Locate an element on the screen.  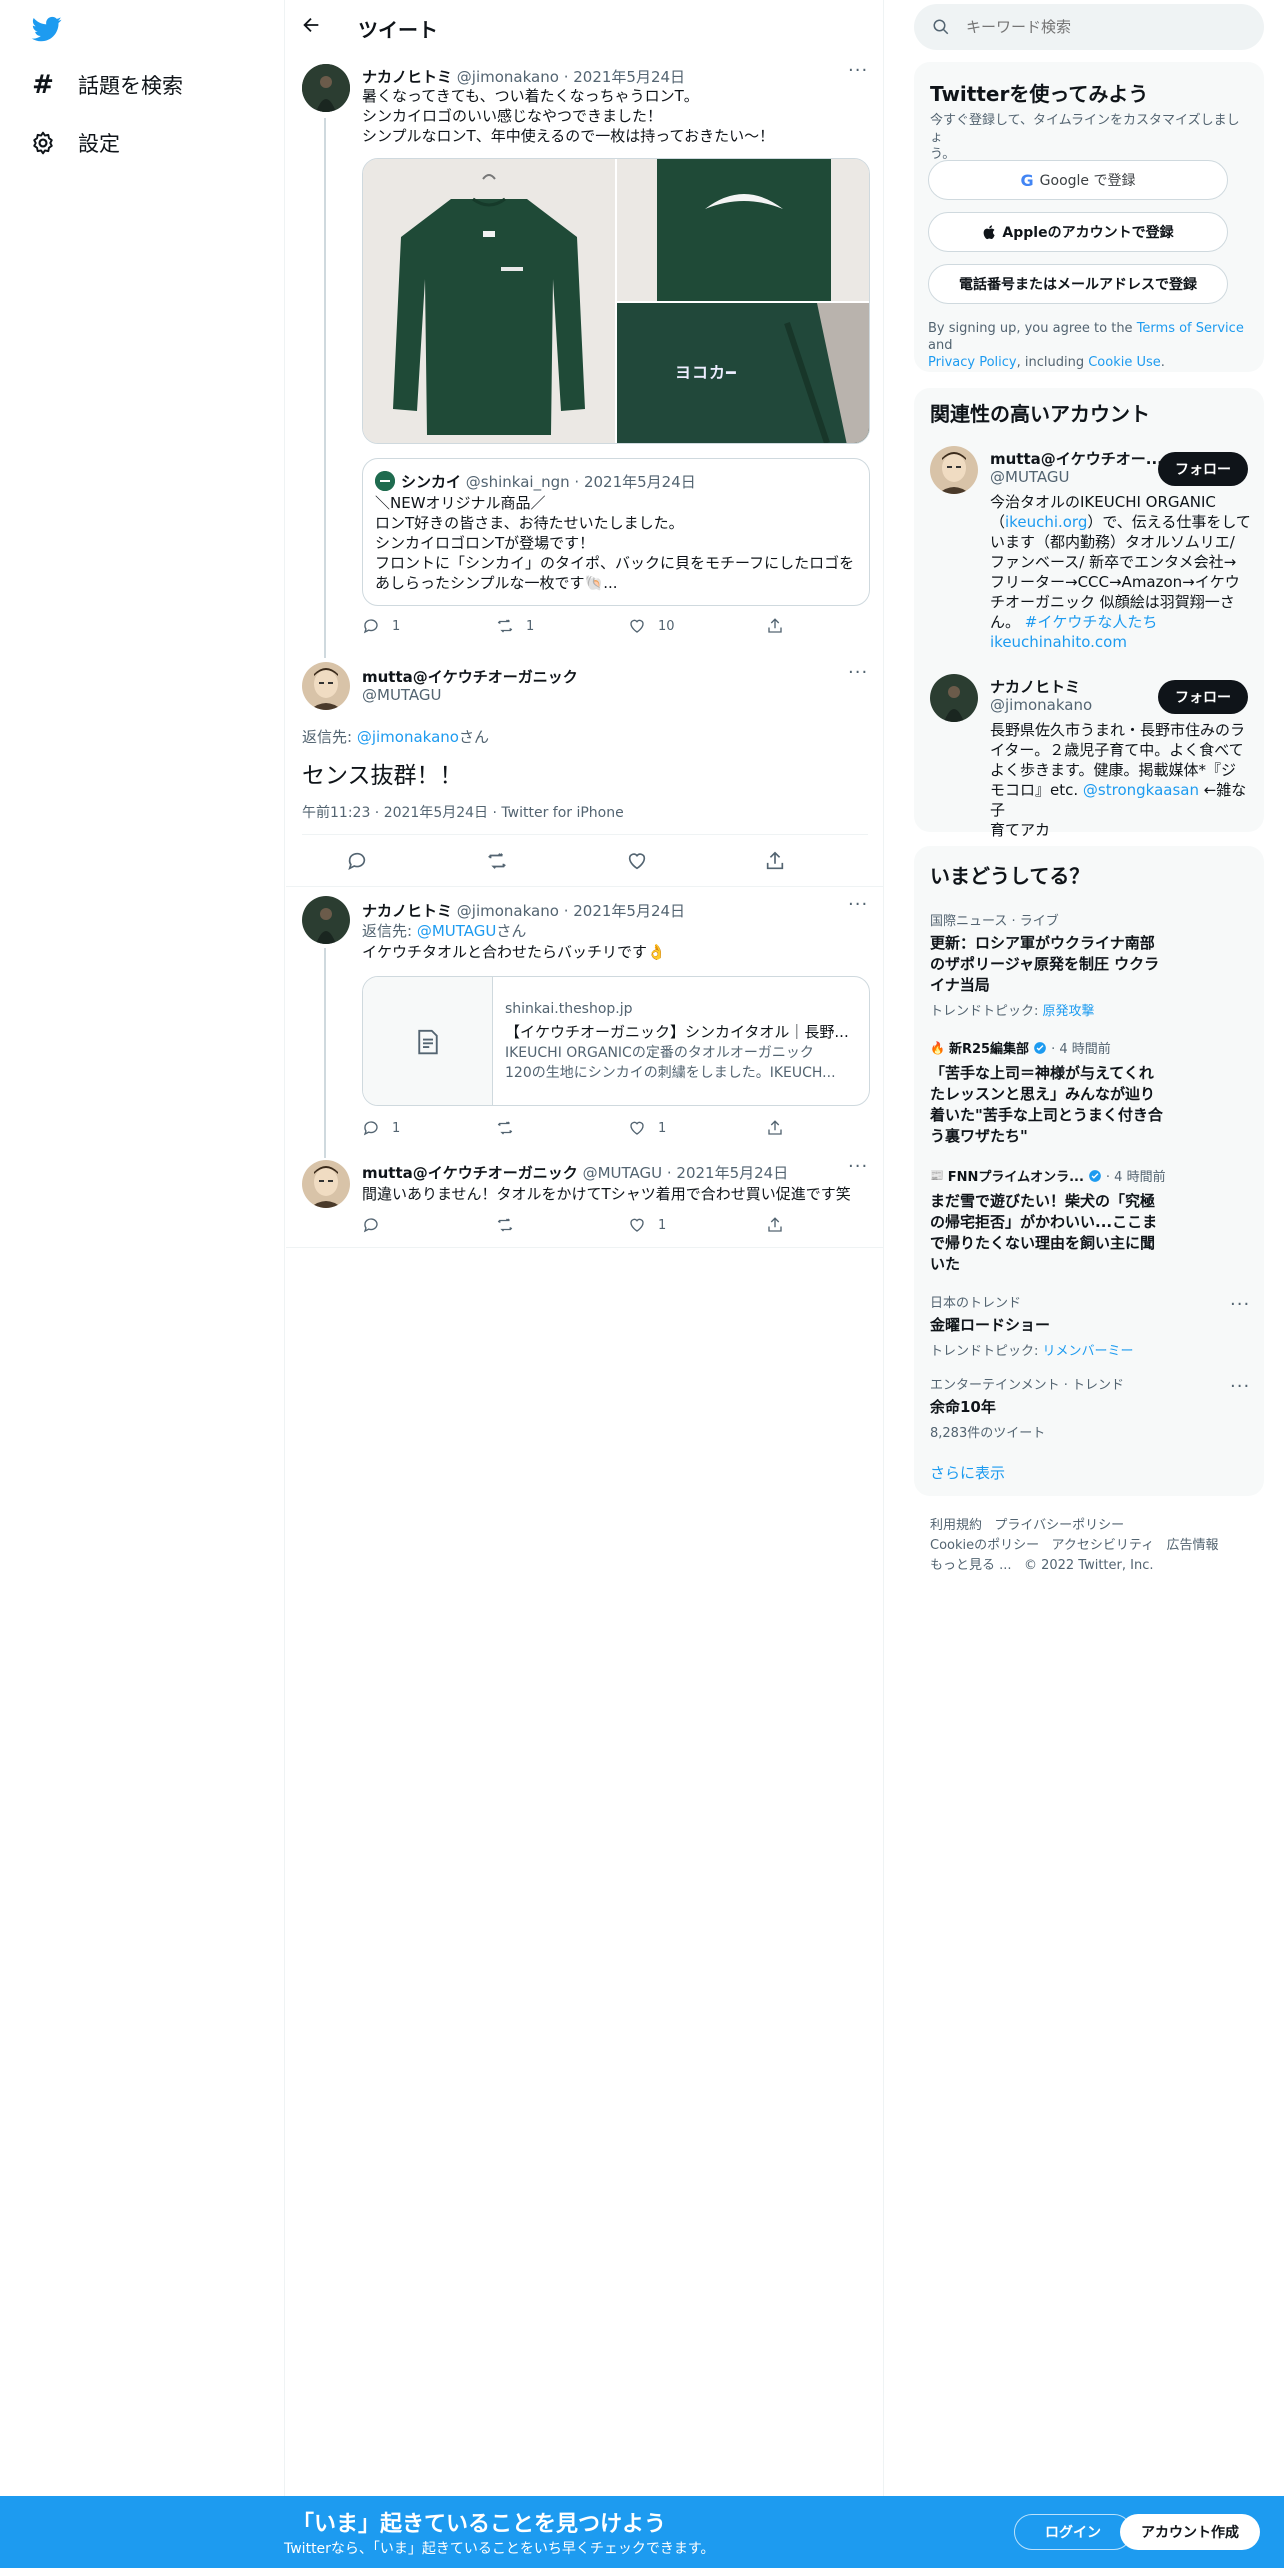
footer-ads-link: 広告情報 is located at coordinates (1193, 1545).